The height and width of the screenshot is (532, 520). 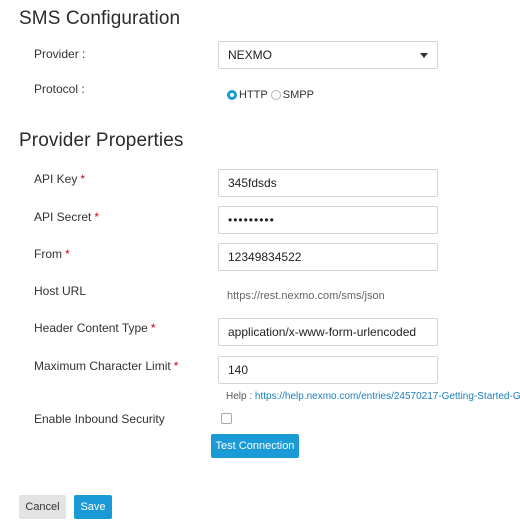 I want to click on max-char-limit-label: Maximum Character Limit *, so click(x=106, y=366).